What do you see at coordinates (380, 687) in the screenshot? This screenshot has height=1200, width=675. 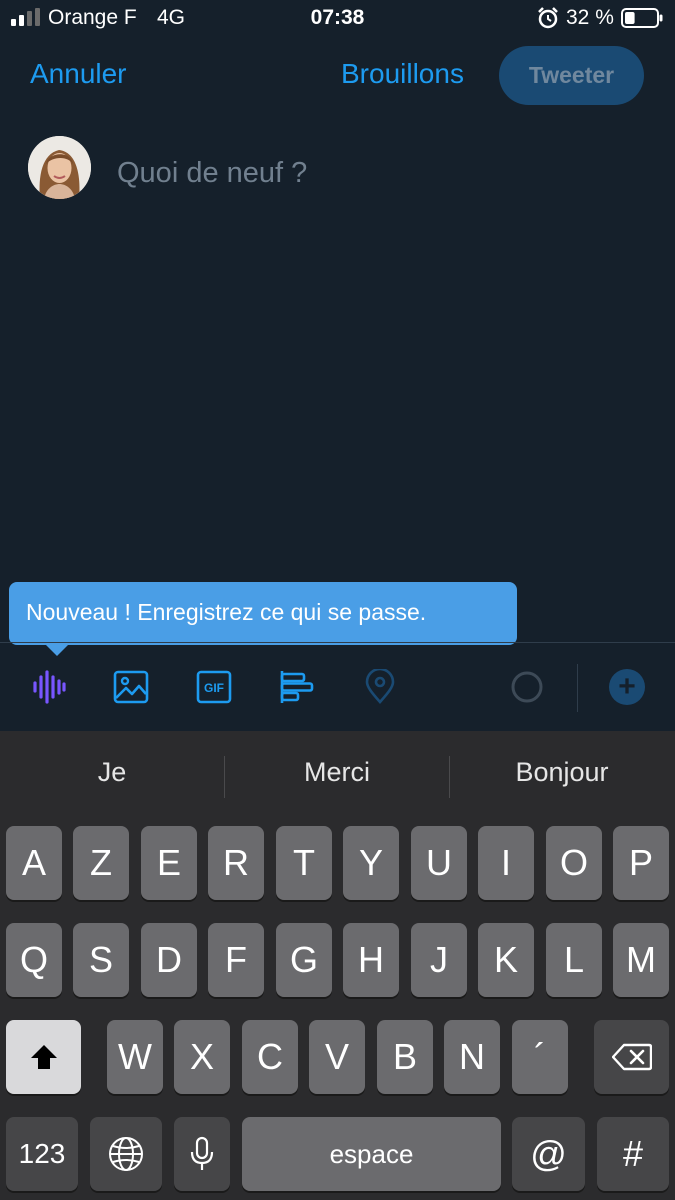 I see `location-icon` at bounding box center [380, 687].